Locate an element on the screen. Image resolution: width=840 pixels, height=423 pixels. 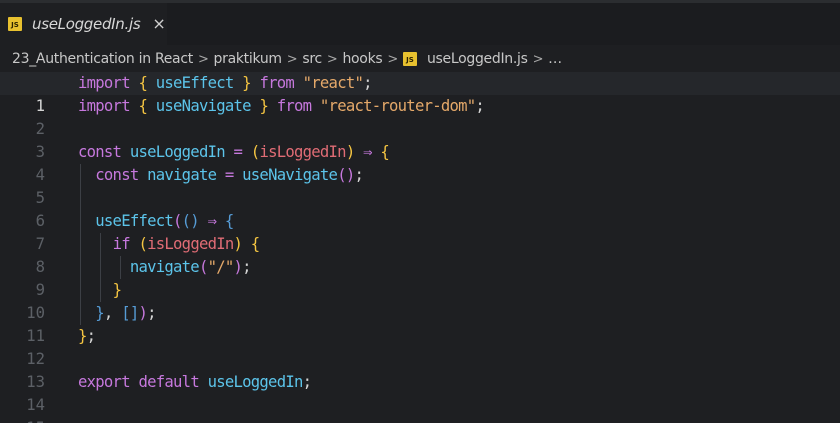
code-line: 10 } is located at coordinates (420, 300).